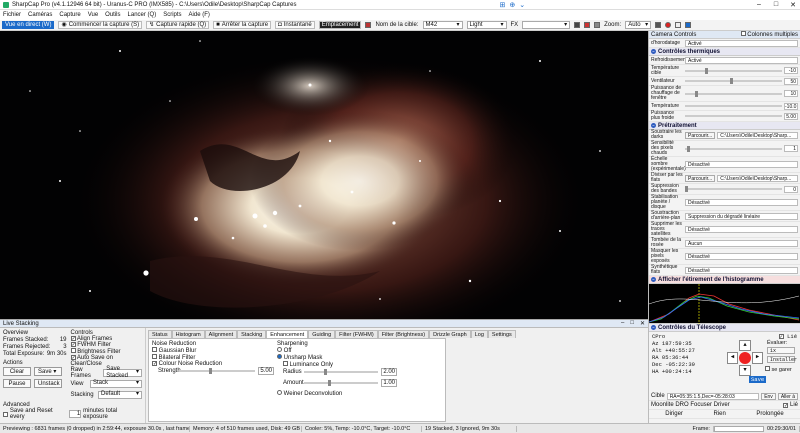 The height and width of the screenshot is (433, 800). I want to click on tab-drizzle-graph: Drizzle Graph, so click(450, 334).